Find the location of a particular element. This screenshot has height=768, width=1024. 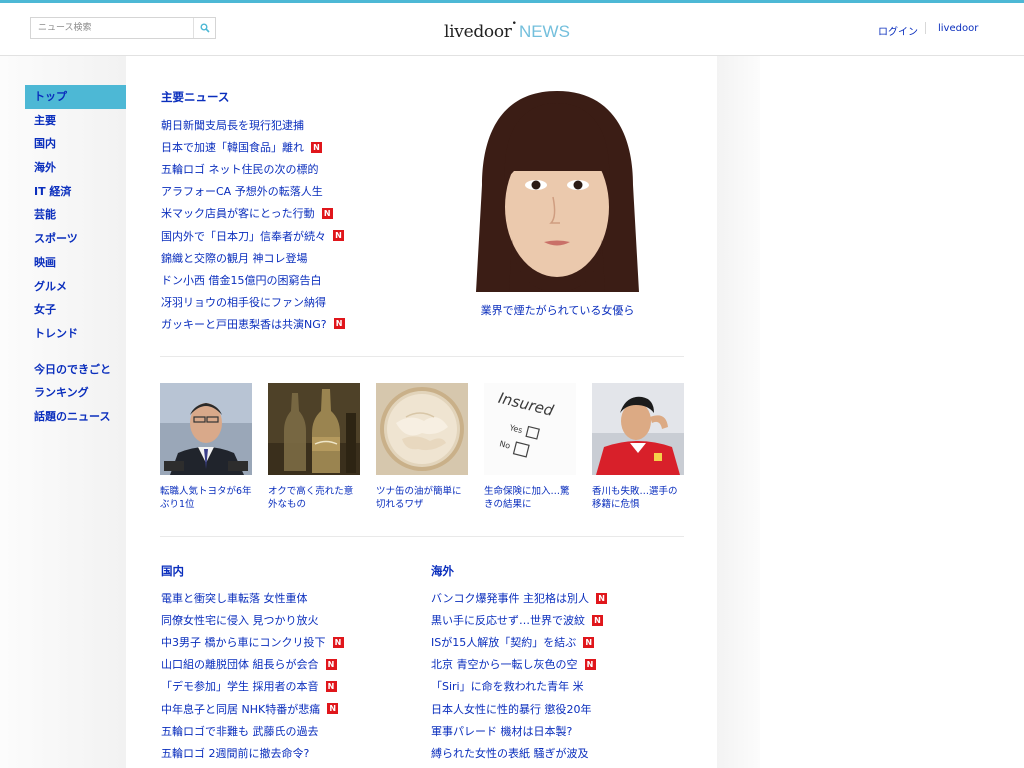

news-item-text: ガッキーと戸田恵梨香は共演NG? is located at coordinates (244, 324).